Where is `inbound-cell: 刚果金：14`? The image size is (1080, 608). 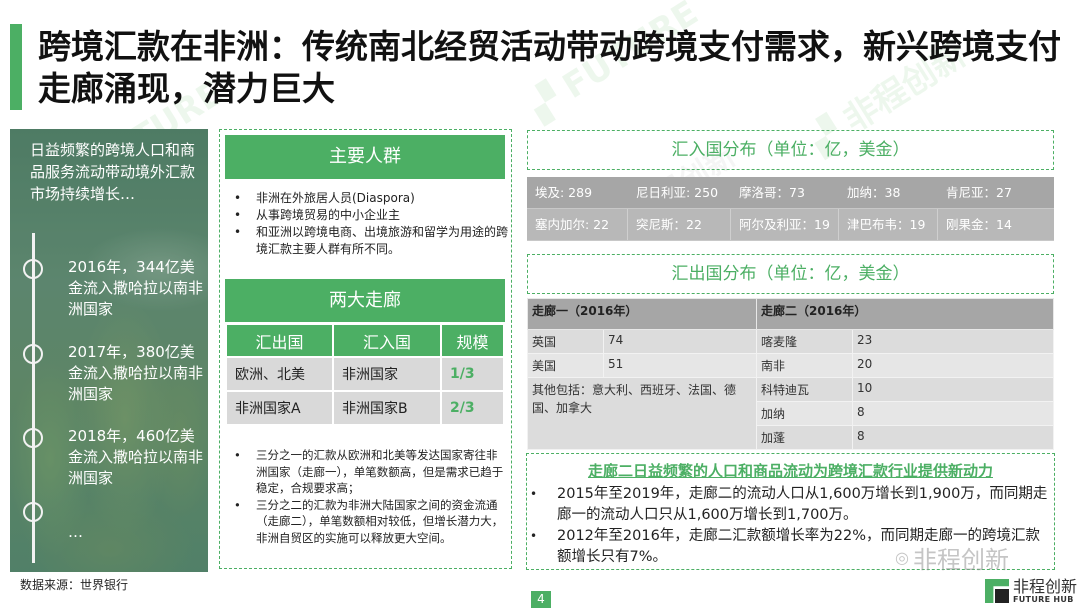 inbound-cell: 刚果金：14 is located at coordinates (979, 224).